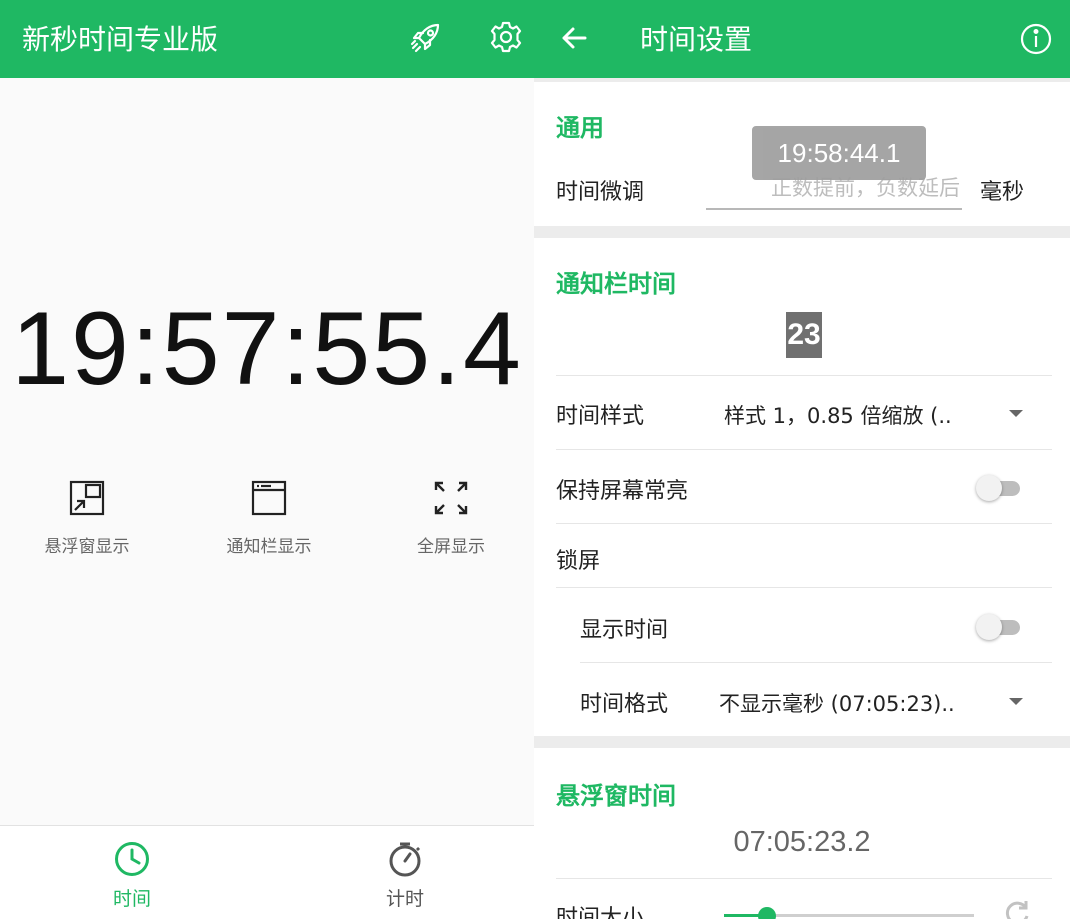 The image size is (1070, 919). What do you see at coordinates (267, 349) in the screenshot?
I see `main-clock: 19:57:55.4` at bounding box center [267, 349].